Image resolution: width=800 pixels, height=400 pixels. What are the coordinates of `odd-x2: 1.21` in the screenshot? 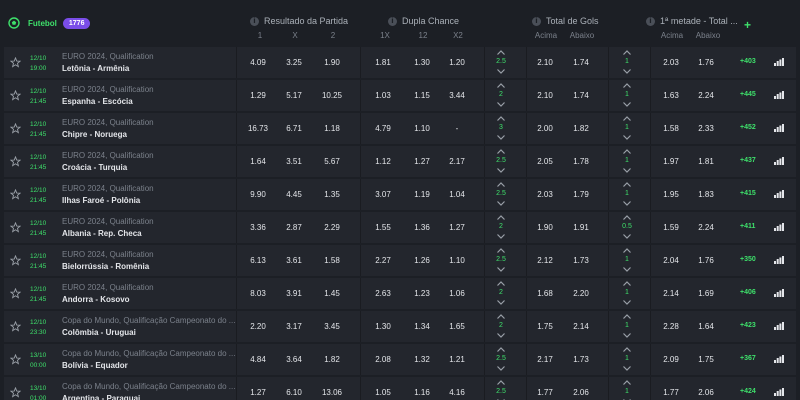 It's located at (457, 359).